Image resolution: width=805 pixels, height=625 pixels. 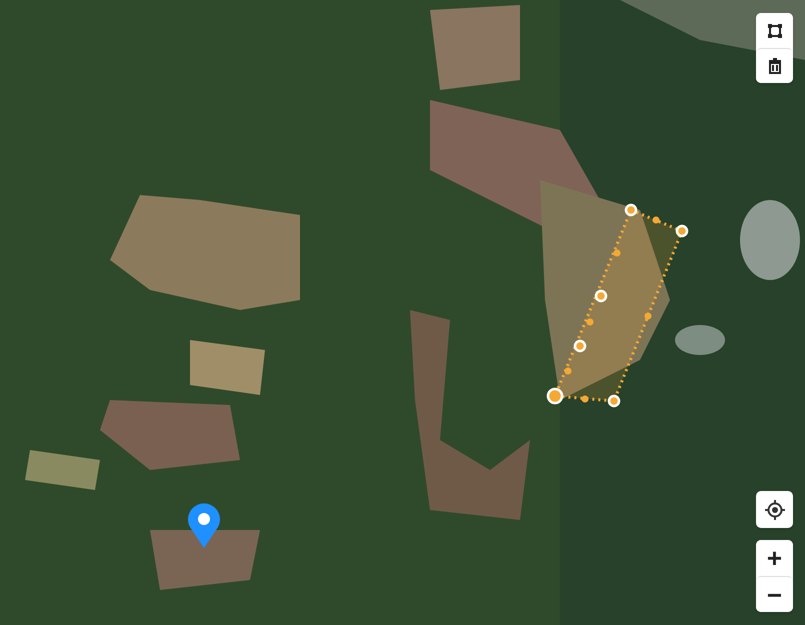 What do you see at coordinates (774, 558) in the screenshot?
I see `zoom-in-button: +` at bounding box center [774, 558].